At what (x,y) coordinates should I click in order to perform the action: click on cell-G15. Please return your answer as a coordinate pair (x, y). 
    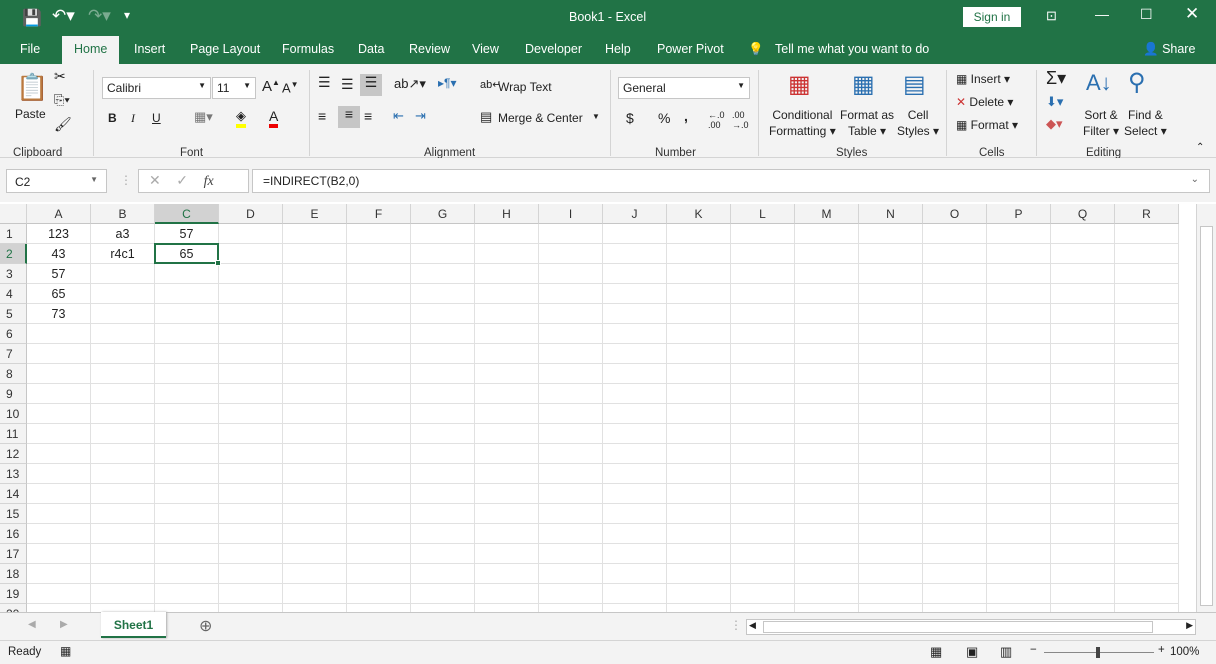
    Looking at the image, I should click on (443, 514).